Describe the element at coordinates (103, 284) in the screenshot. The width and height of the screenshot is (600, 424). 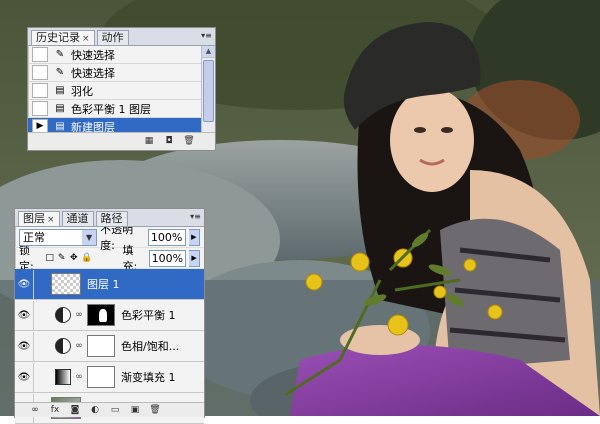
I see `layer-name: 图层 1` at that location.